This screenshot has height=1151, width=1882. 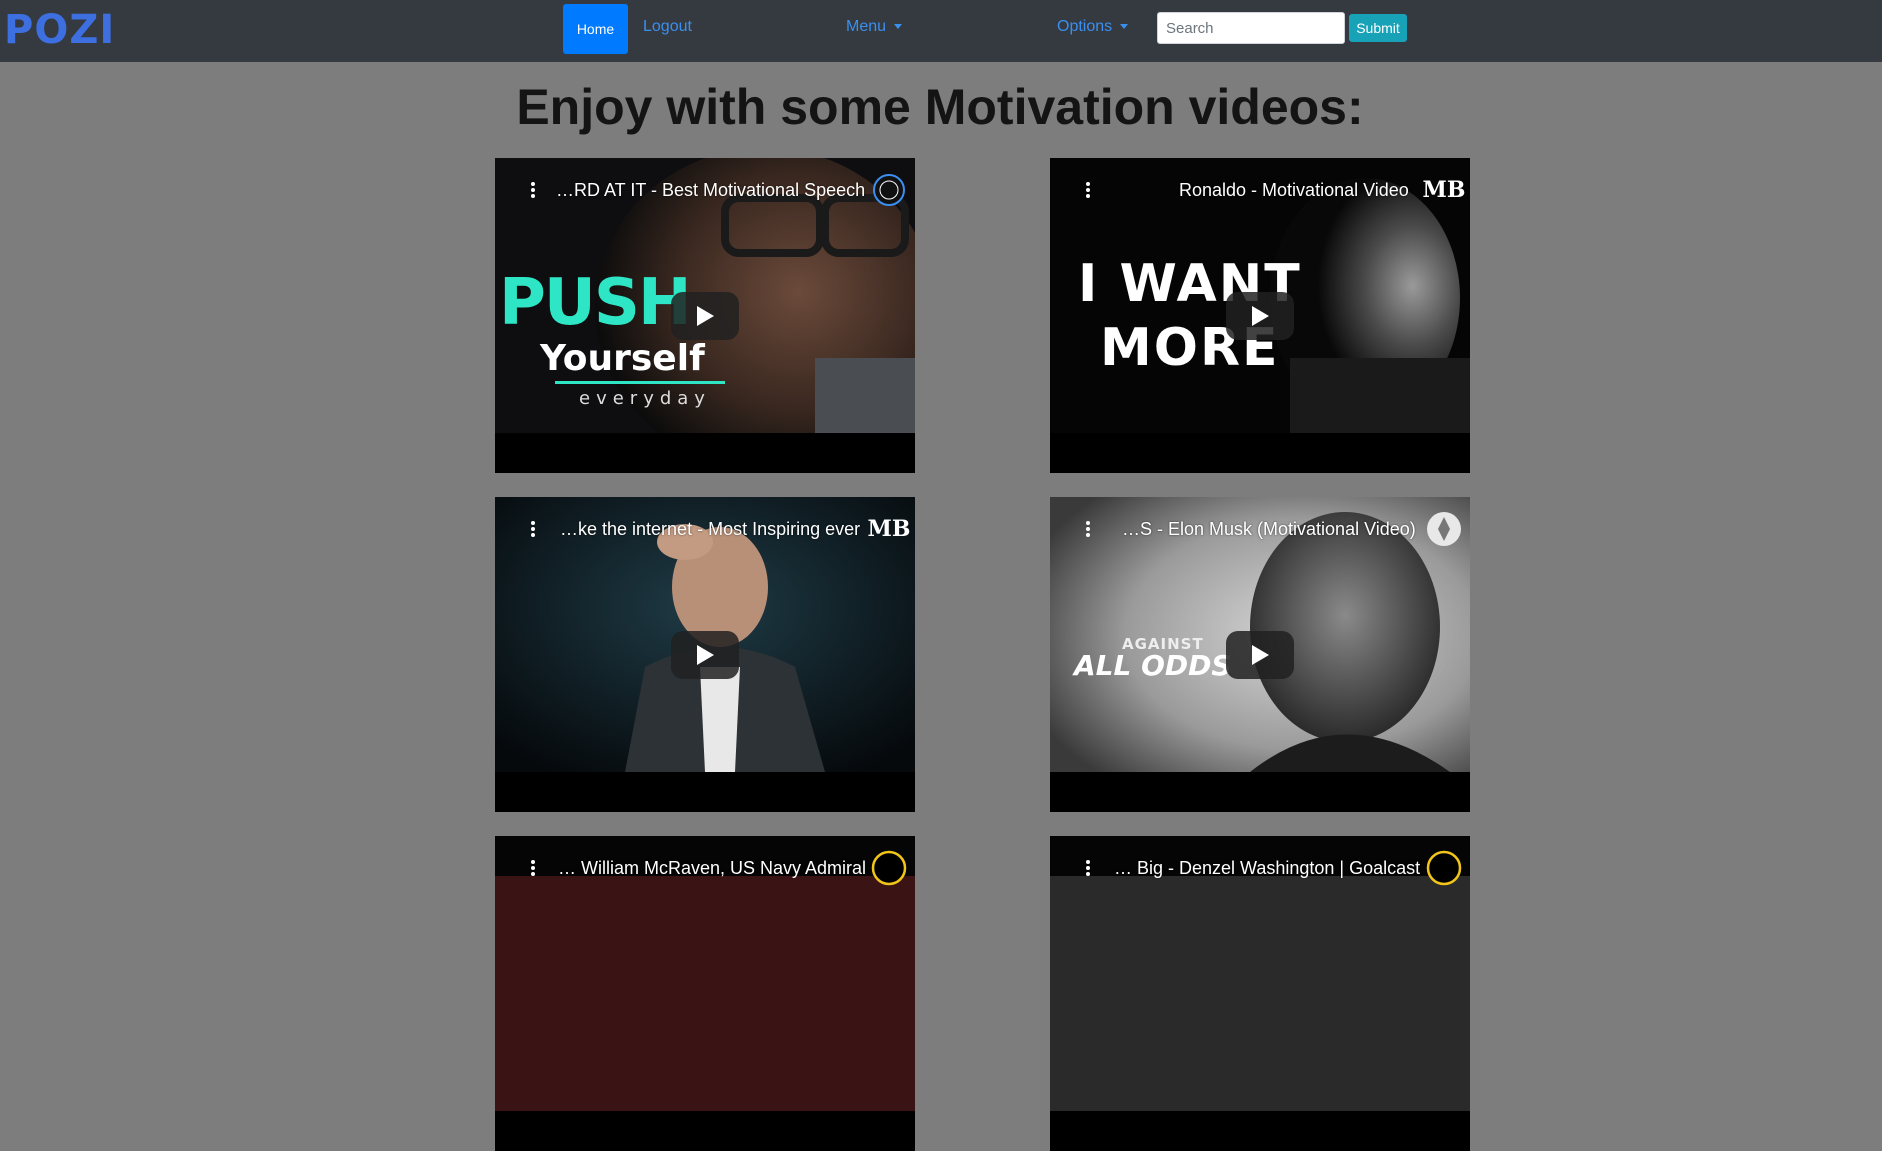 I want to click on thumbnail-text-push: PUSH, so click(x=595, y=303).